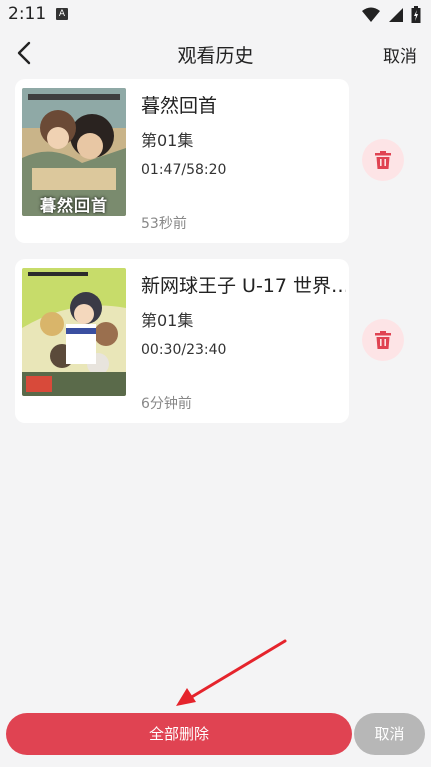 This screenshot has width=431, height=767. I want to click on watched-time: 53秒前, so click(164, 224).